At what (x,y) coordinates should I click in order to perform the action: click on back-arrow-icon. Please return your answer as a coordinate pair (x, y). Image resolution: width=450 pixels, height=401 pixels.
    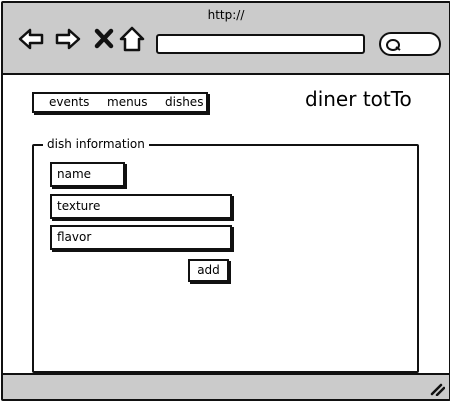
    Looking at the image, I should click on (31, 39).